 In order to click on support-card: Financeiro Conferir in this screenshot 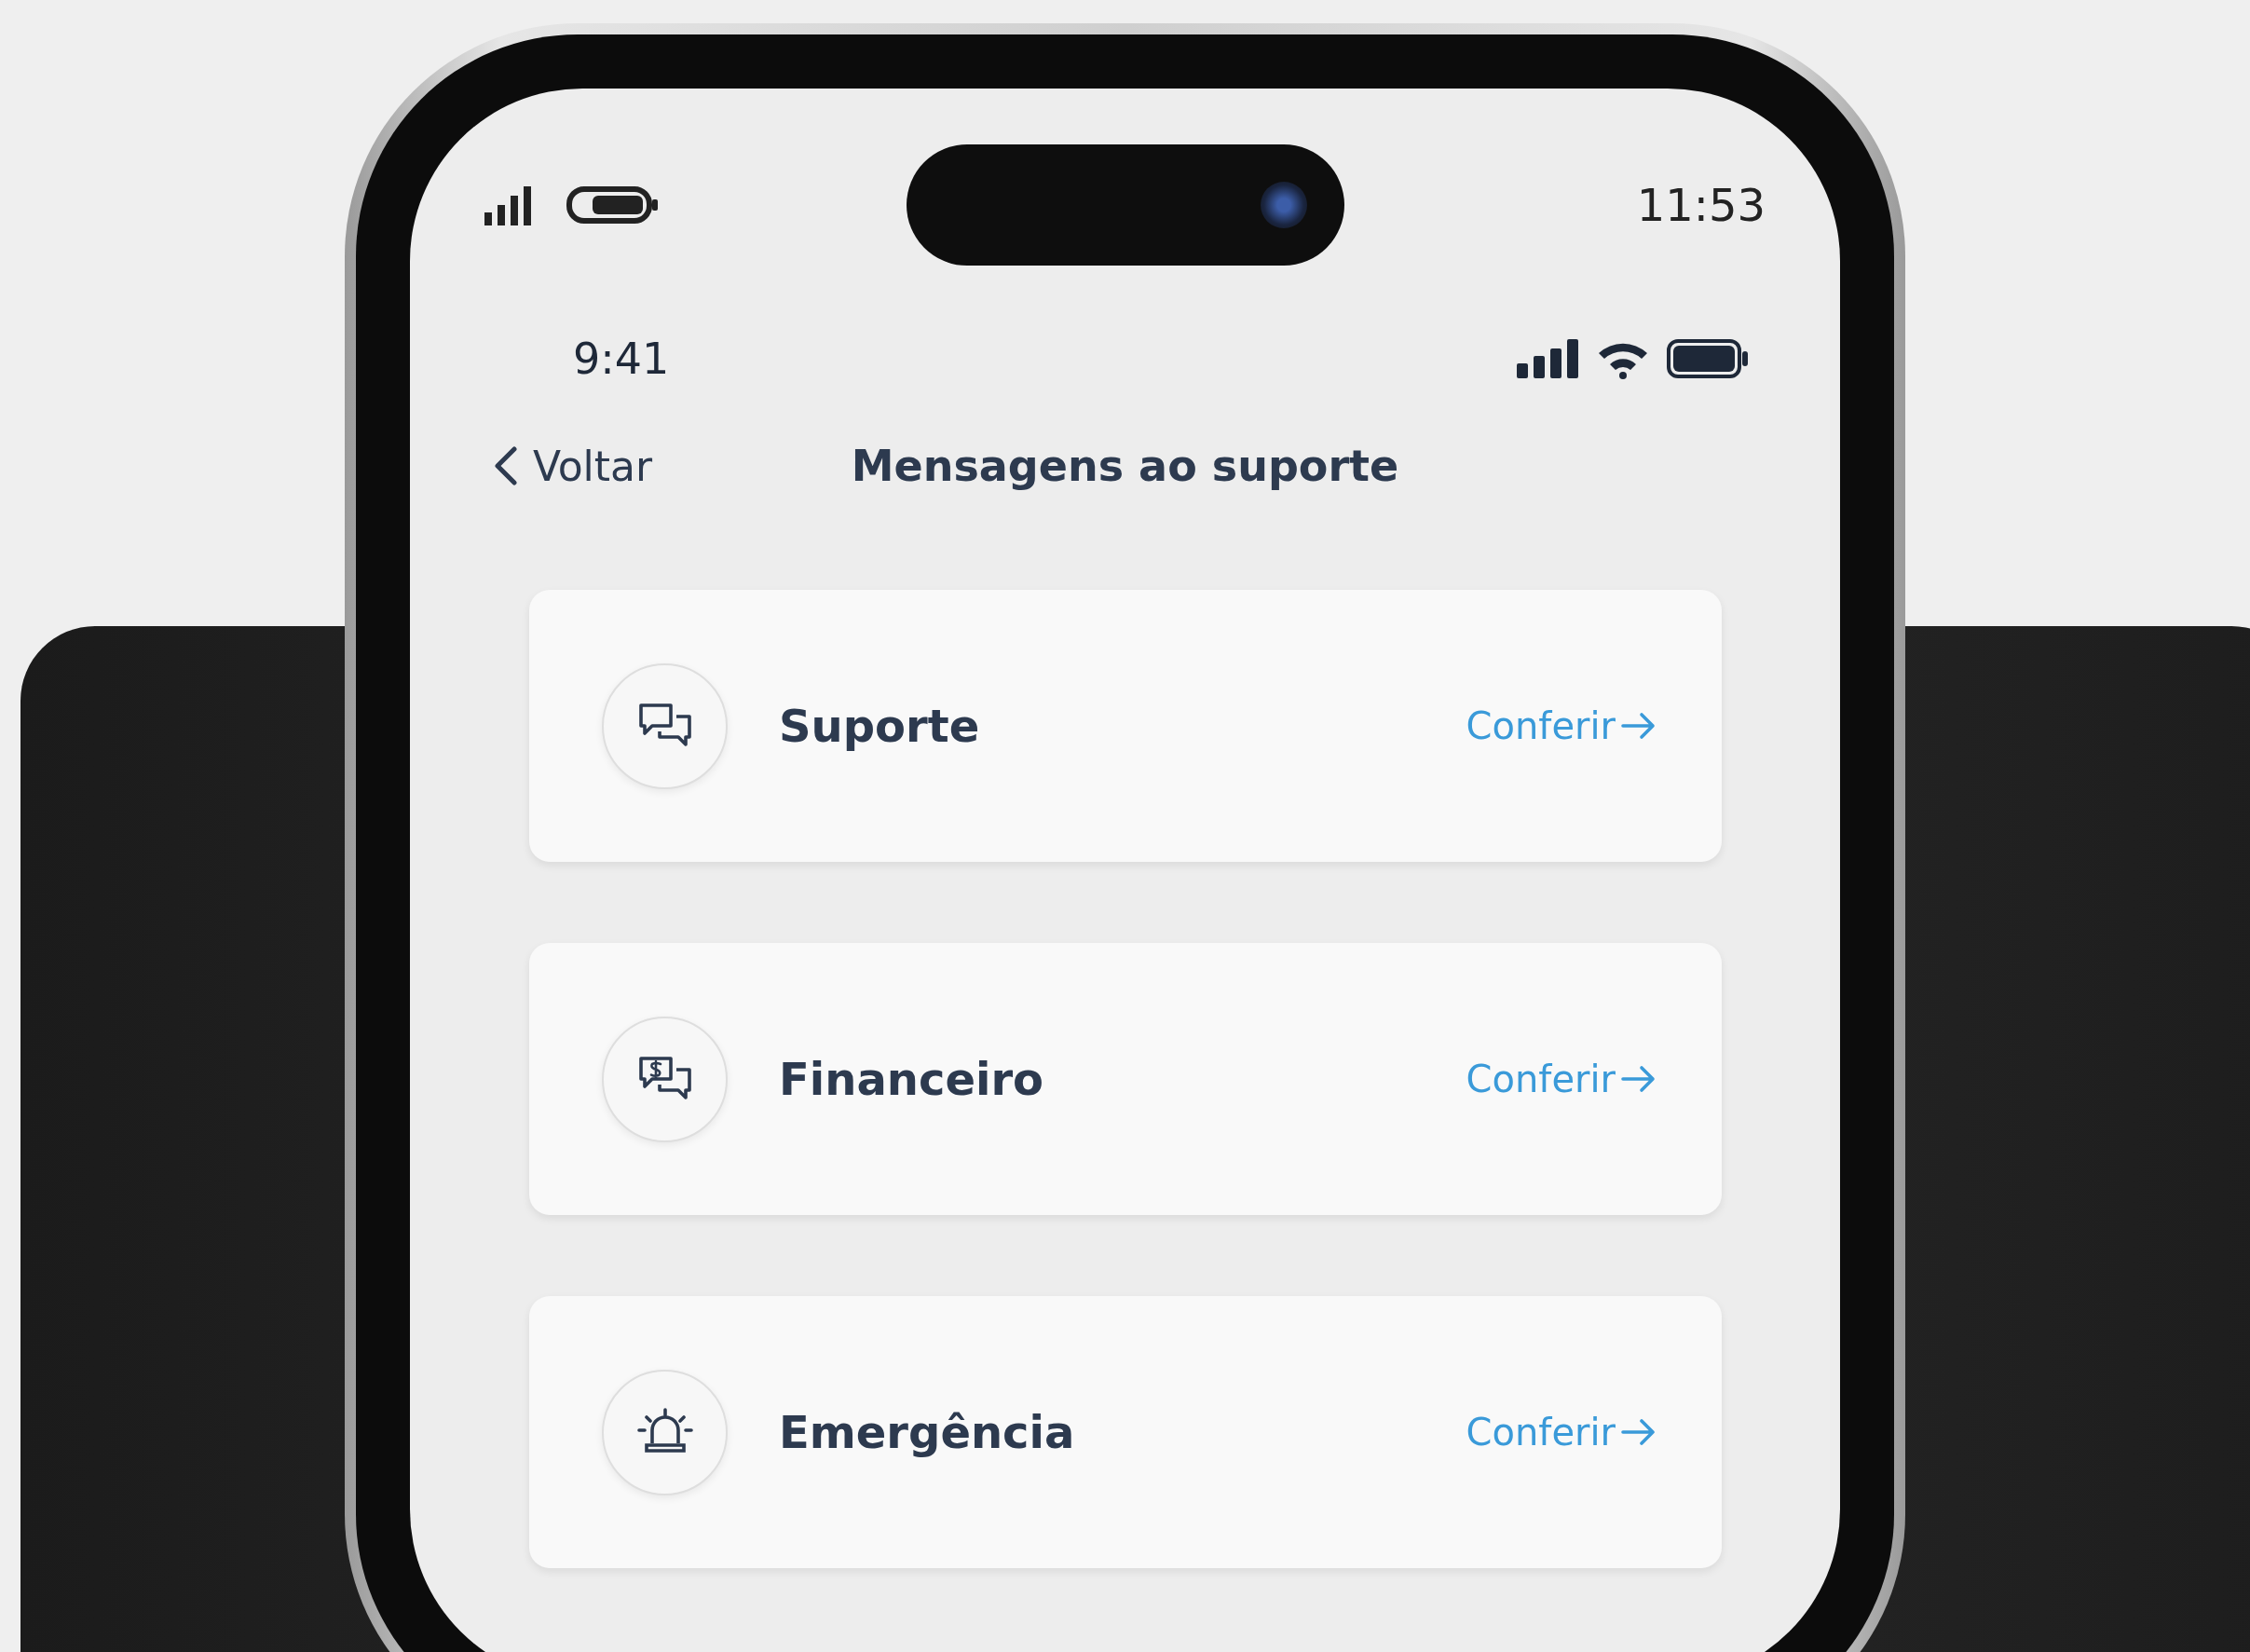, I will do `click(1125, 1079)`.